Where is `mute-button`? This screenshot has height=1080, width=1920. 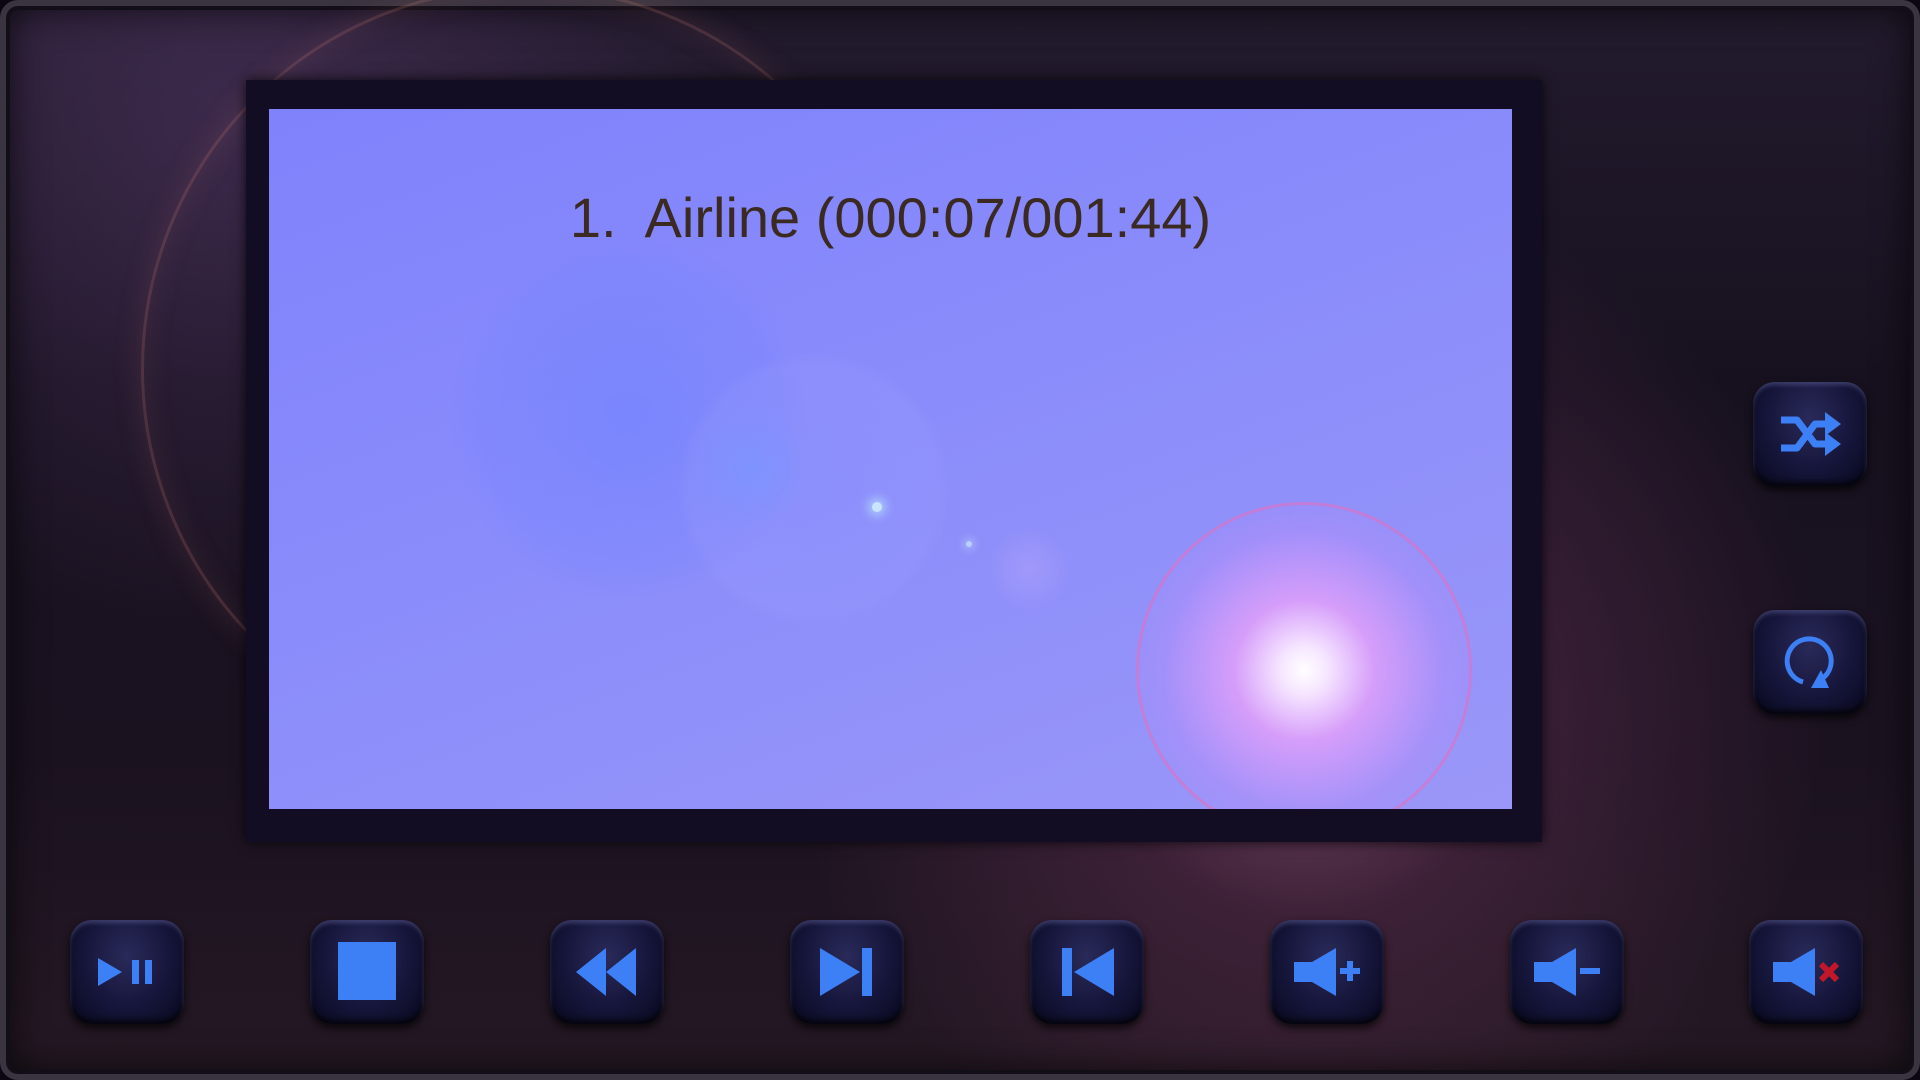
mute-button is located at coordinates (1806, 972).